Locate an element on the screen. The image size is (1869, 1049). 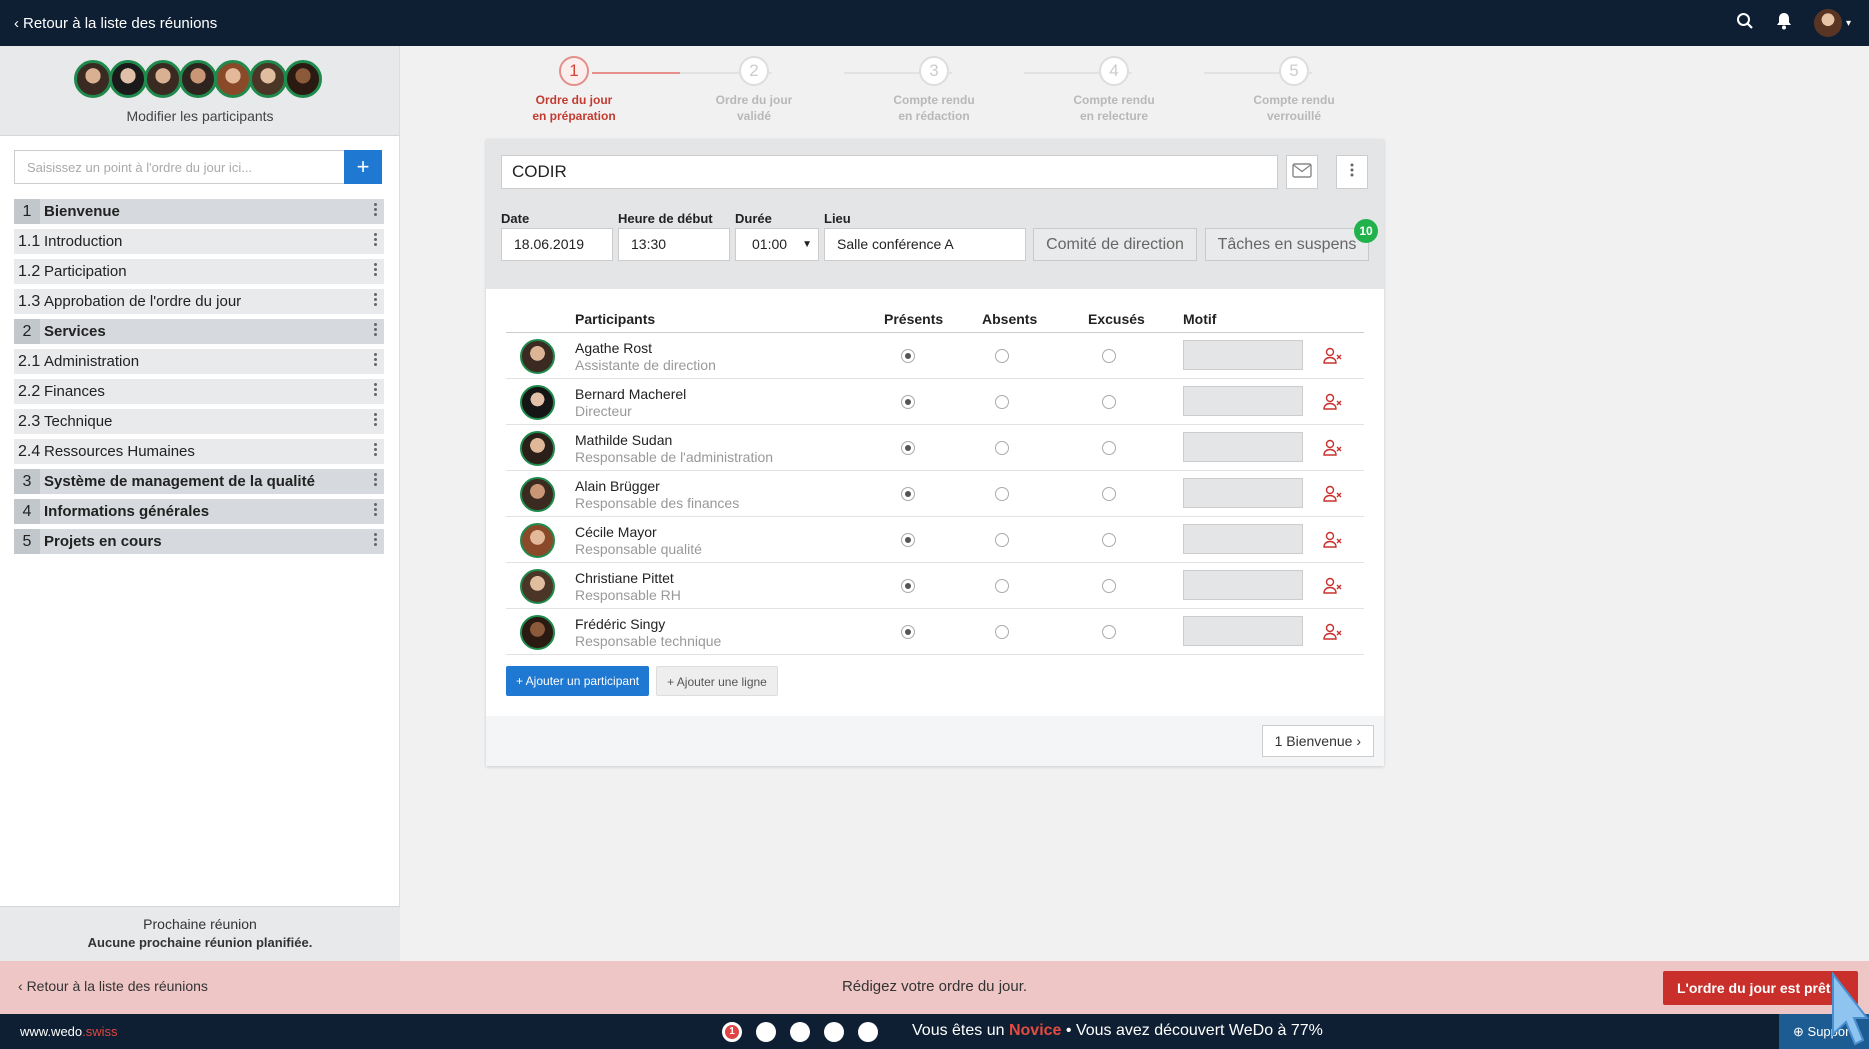
next-agenda-item-button: 1 Bienvenue › is located at coordinates (1317, 741).